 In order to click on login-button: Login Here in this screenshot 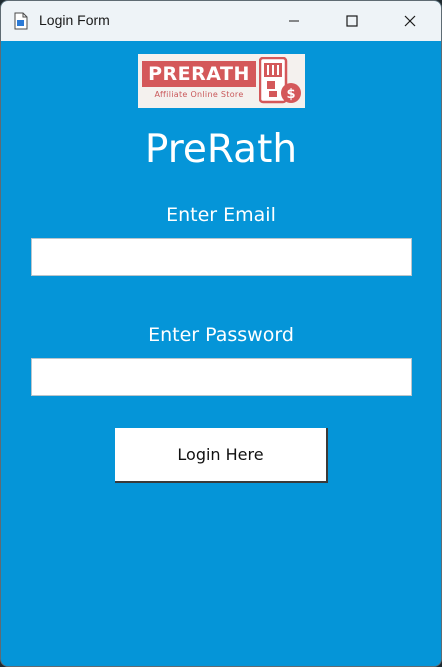, I will do `click(221, 455)`.